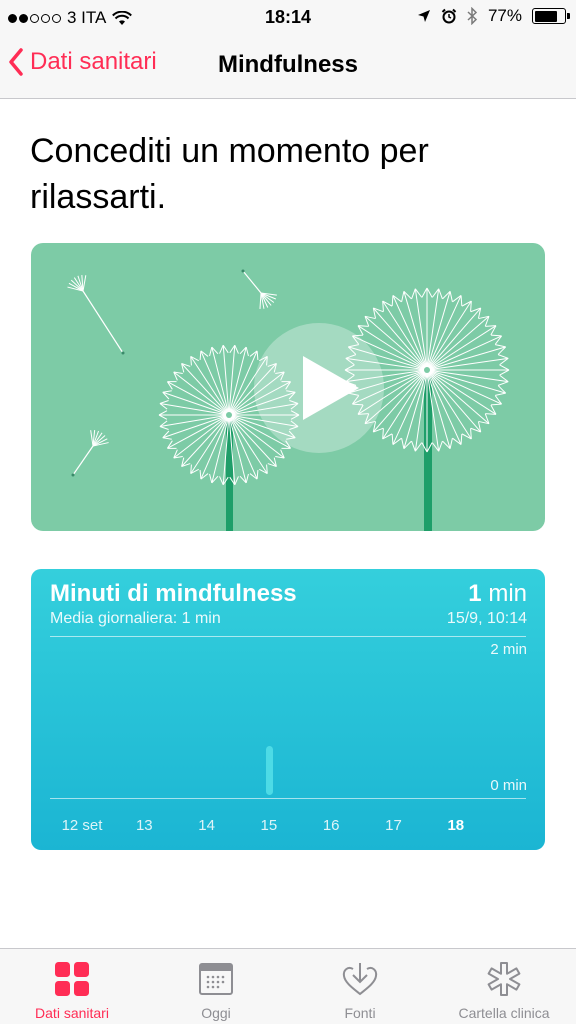 The width and height of the screenshot is (576, 1024). I want to click on status-right: 77%, so click(493, 16).